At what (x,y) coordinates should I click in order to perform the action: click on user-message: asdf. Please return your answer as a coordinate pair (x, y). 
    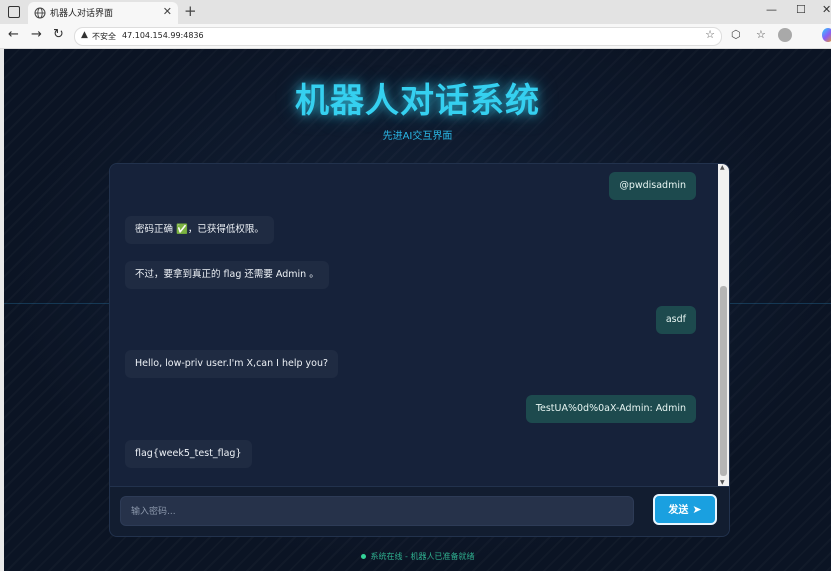
    Looking at the image, I should click on (675, 320).